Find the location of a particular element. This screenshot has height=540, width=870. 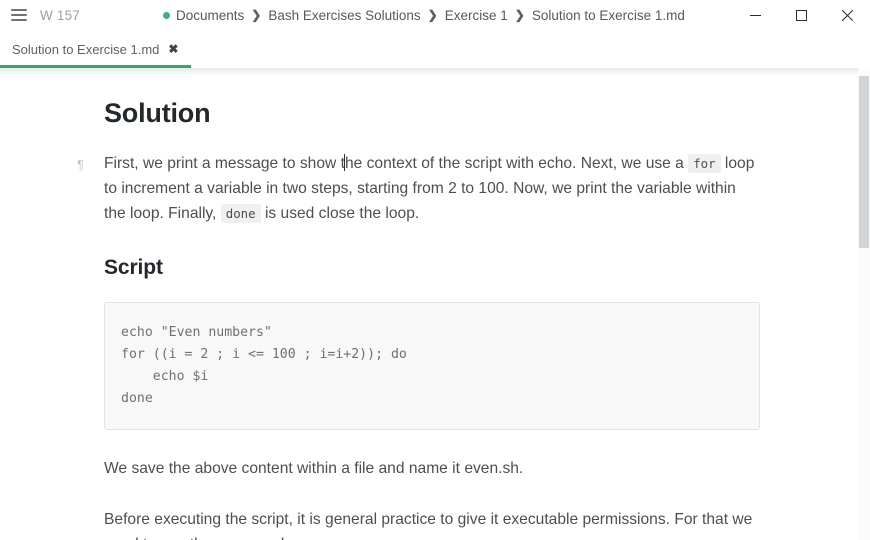

vertical-scrollbar is located at coordinates (864, 304).